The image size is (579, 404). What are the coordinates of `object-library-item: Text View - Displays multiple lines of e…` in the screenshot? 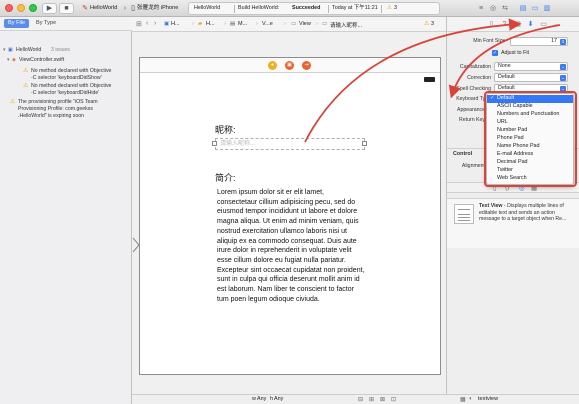 It's located at (513, 223).